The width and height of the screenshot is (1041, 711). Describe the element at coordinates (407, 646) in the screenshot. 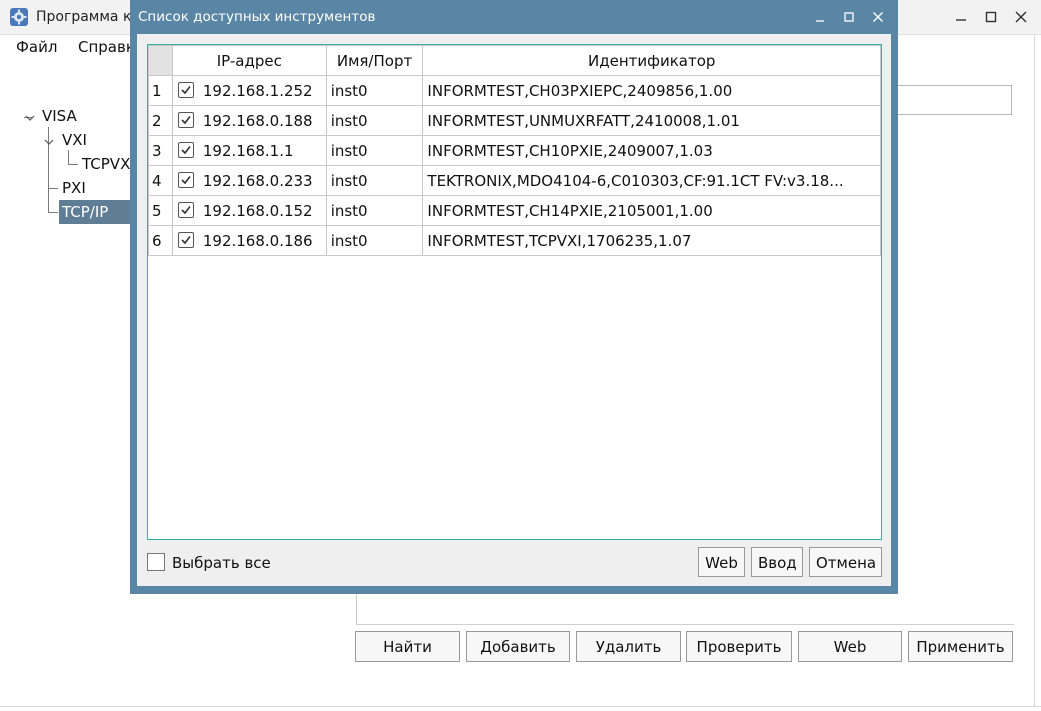

I see `find-button: Найти` at that location.